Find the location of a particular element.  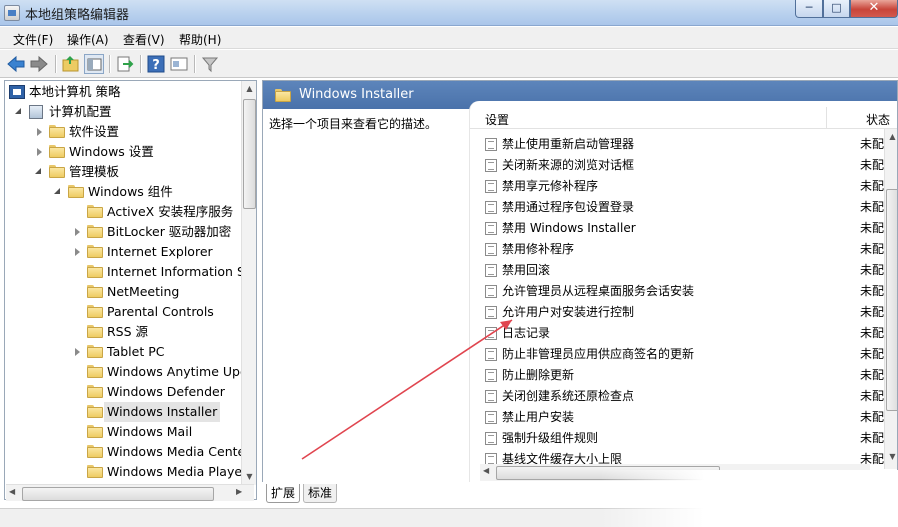

tab-standard: 标准 is located at coordinates (320, 493).